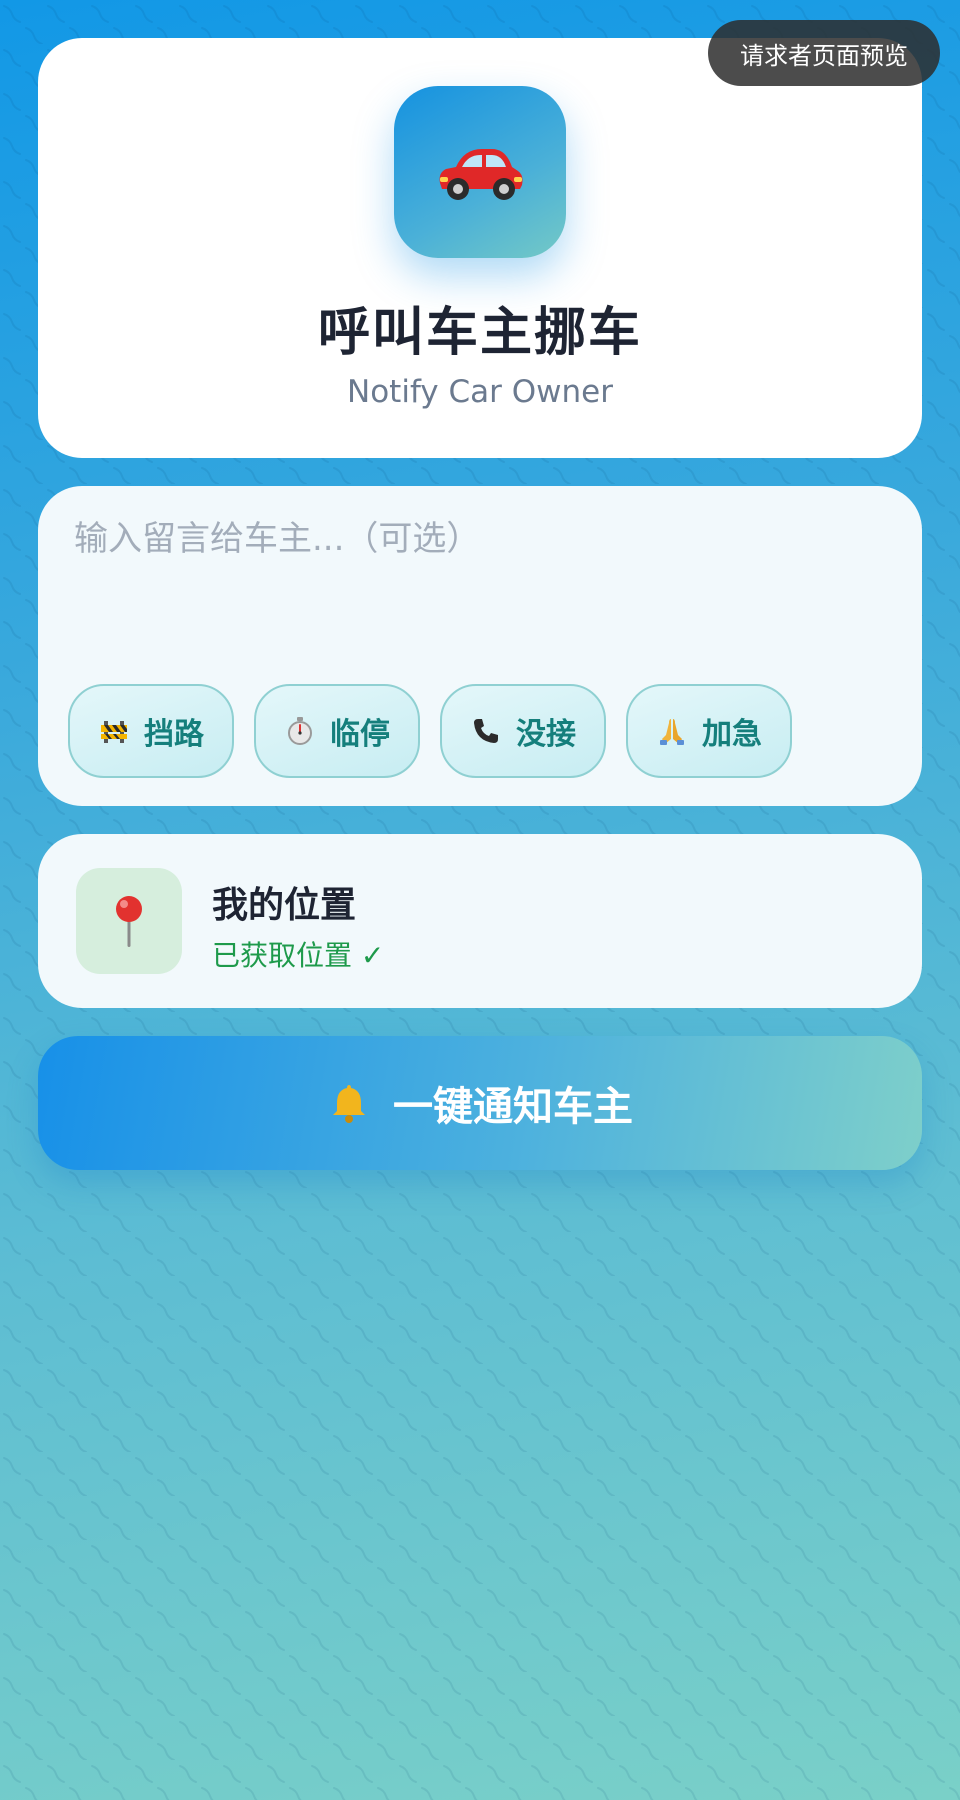 The image size is (960, 1800). Describe the element at coordinates (360, 734) in the screenshot. I see `chip-label: 临停` at that location.